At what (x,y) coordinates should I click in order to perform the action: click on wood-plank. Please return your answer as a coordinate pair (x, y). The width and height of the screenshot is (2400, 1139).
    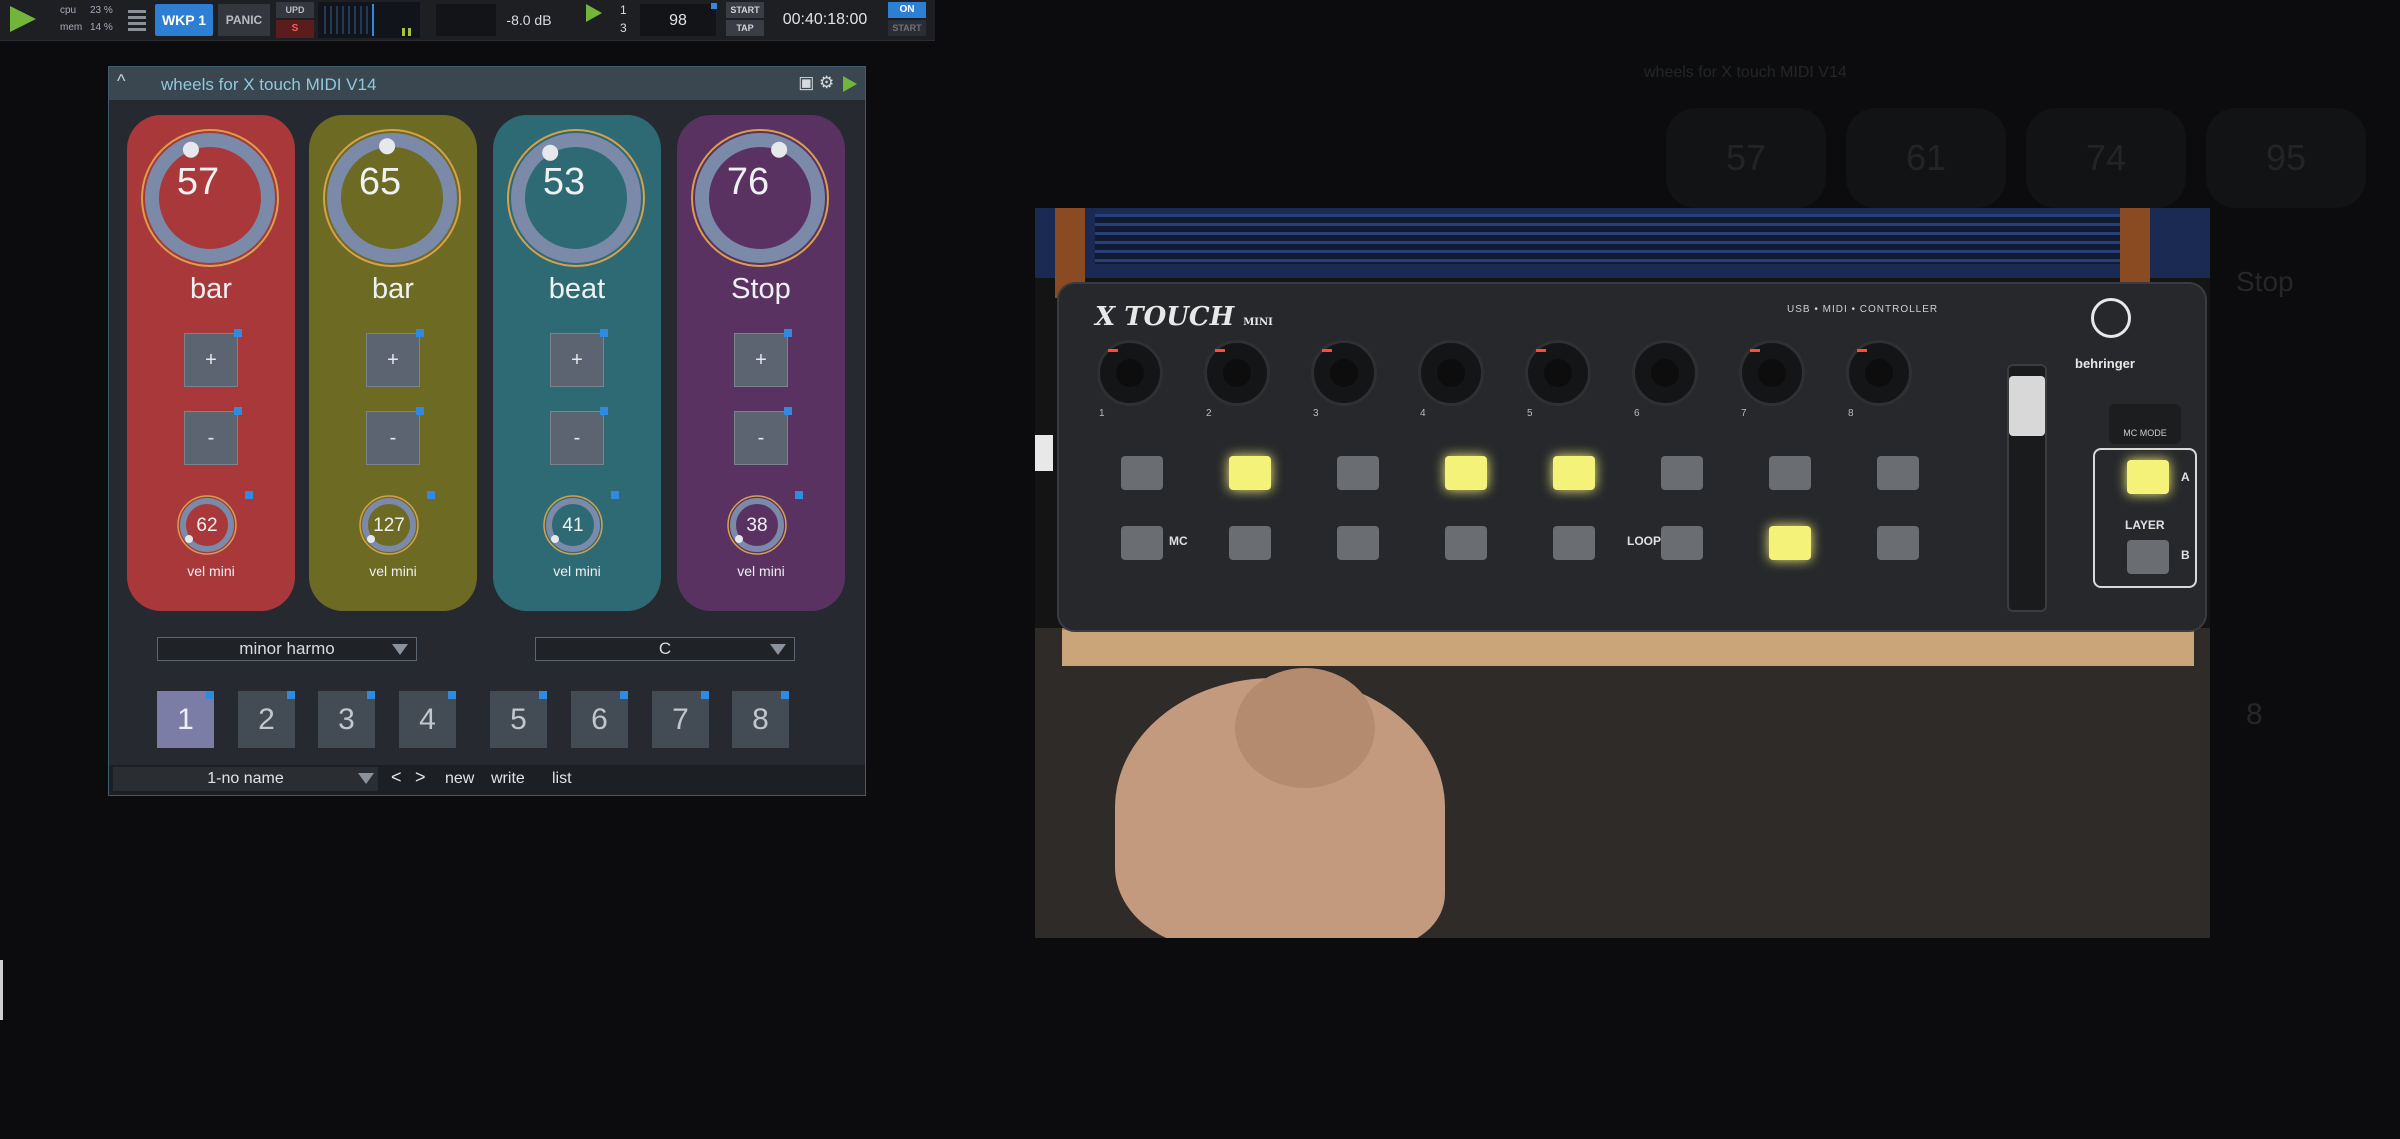
    Looking at the image, I should click on (1628, 647).